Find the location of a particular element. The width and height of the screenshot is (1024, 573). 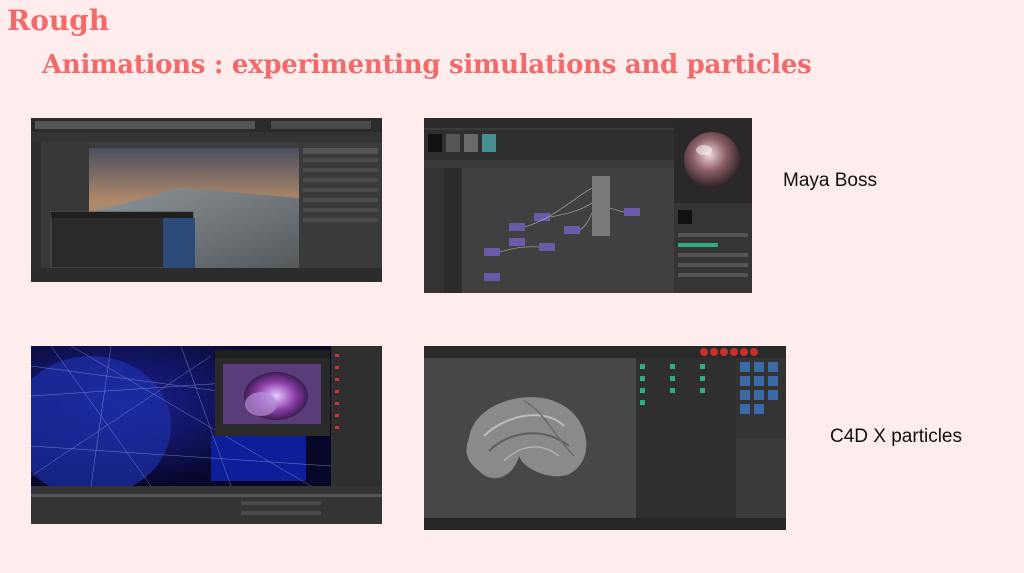

c4d-caption: C4D X particles is located at coordinates (896, 436).